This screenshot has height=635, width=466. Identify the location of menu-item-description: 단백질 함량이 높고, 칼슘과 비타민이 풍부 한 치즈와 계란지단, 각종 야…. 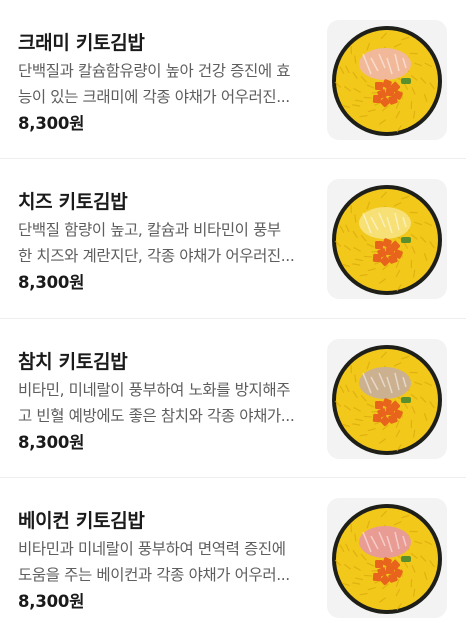
(167, 243).